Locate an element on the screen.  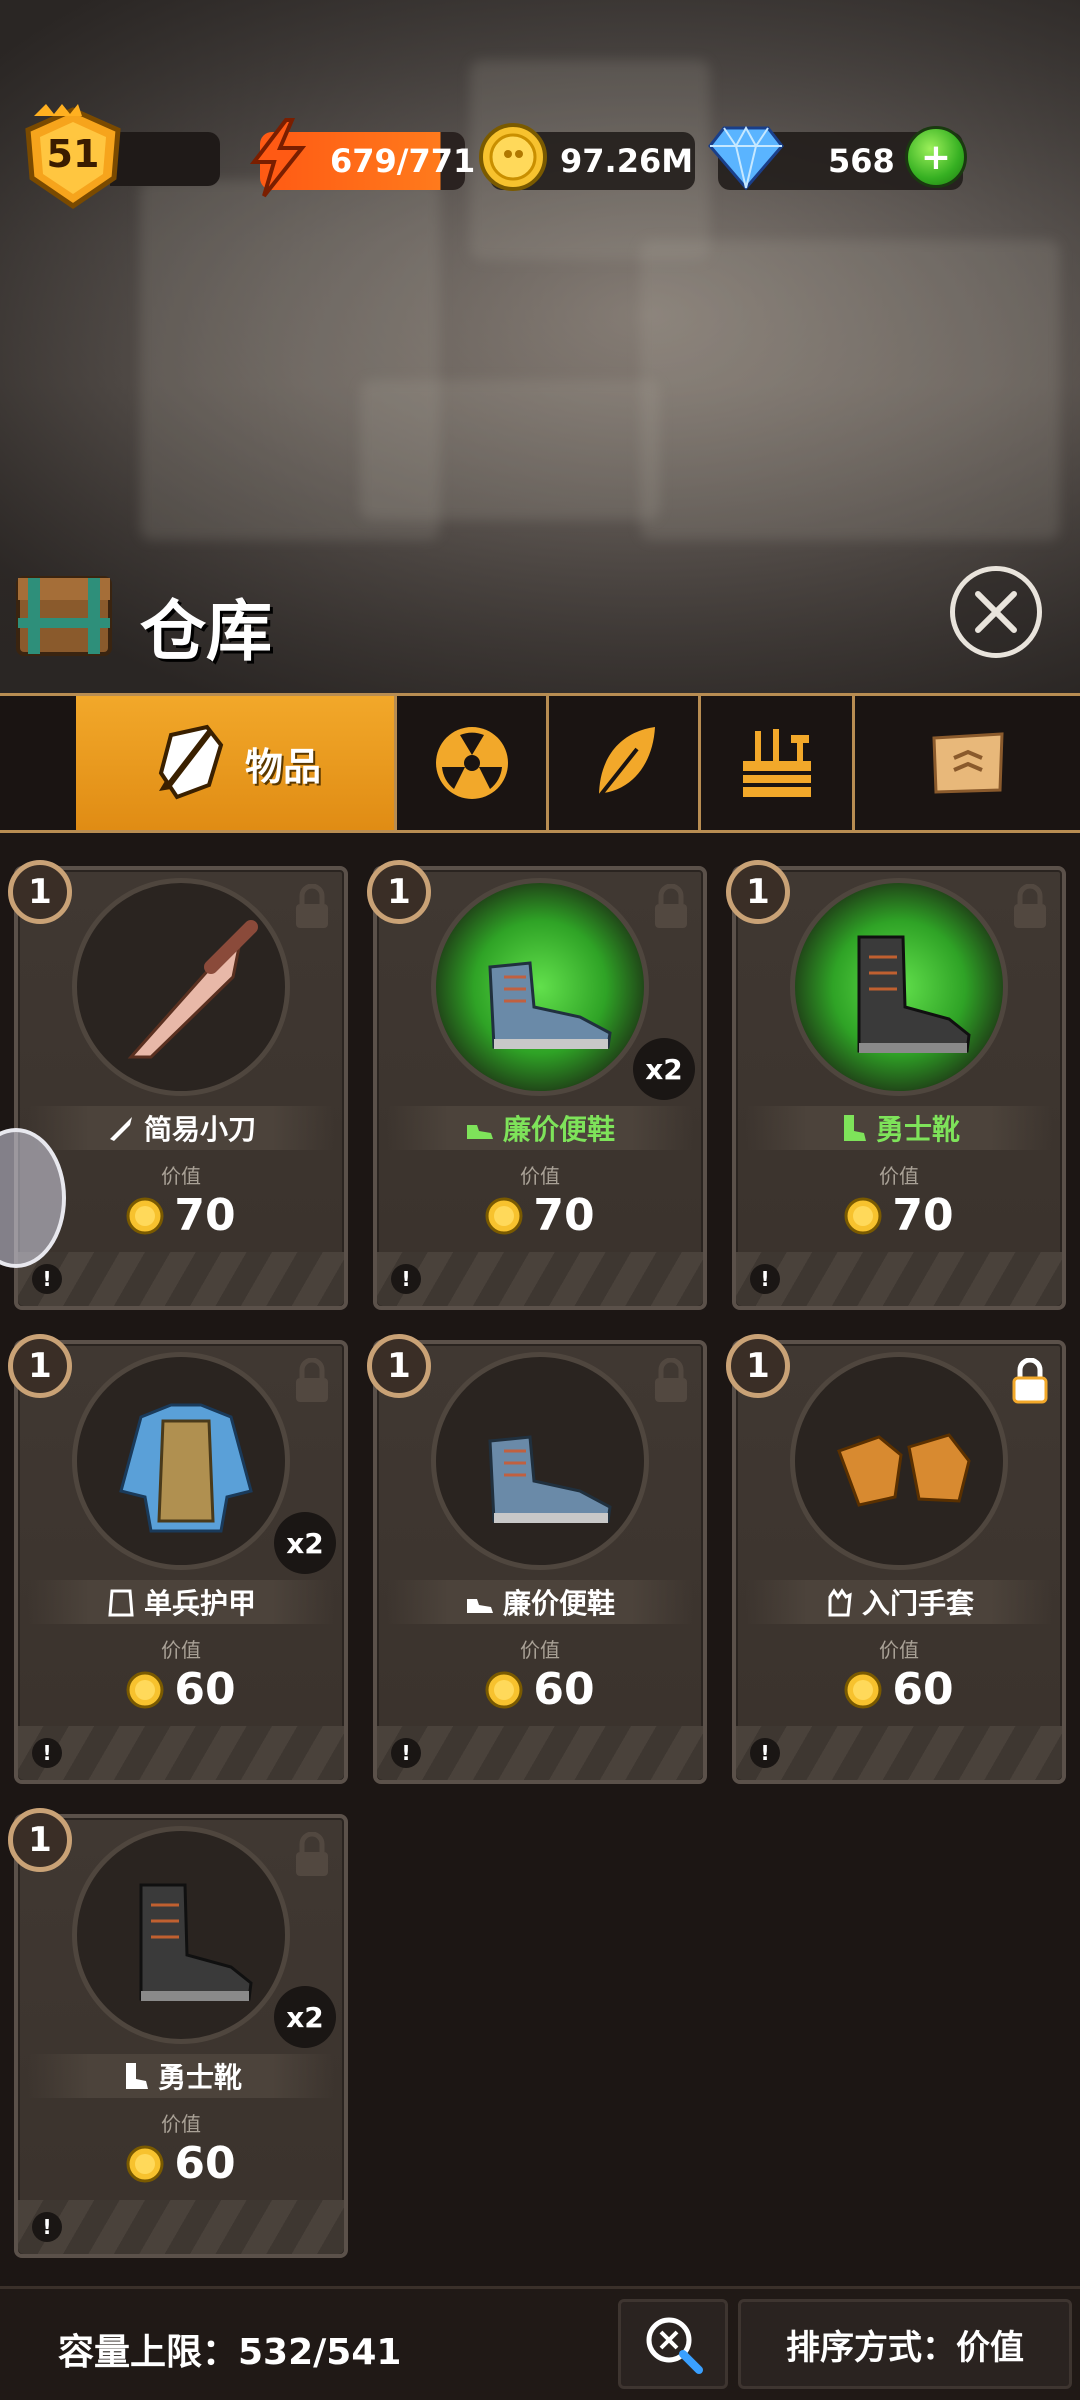
page-header: 仓库 is located at coordinates (540, 615).